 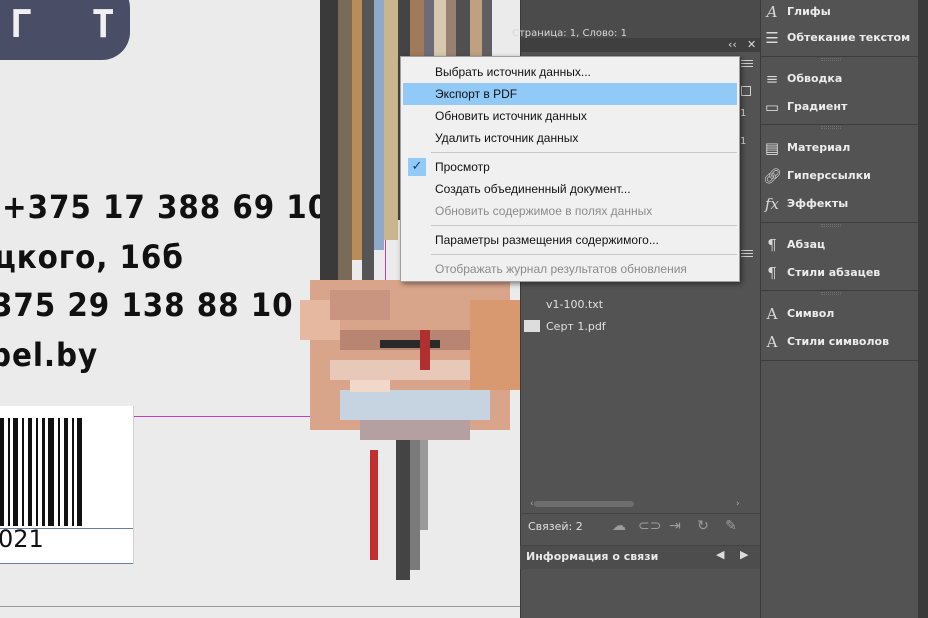 I want to click on barcode-number: 021, so click(x=22, y=539).